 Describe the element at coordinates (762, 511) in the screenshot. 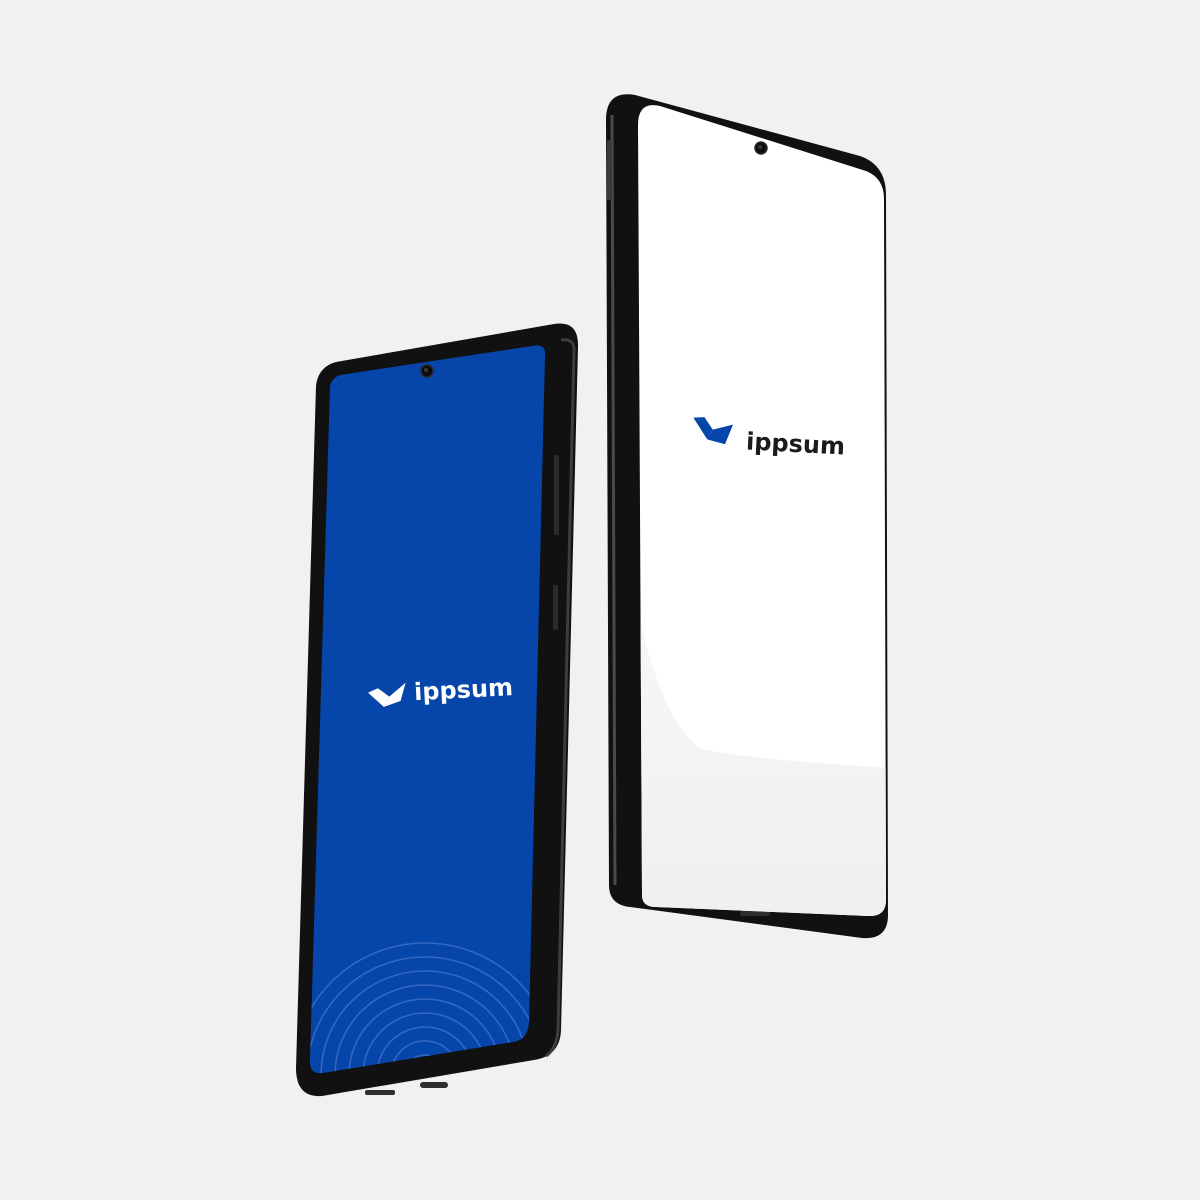

I see `phone-right-screen` at that location.